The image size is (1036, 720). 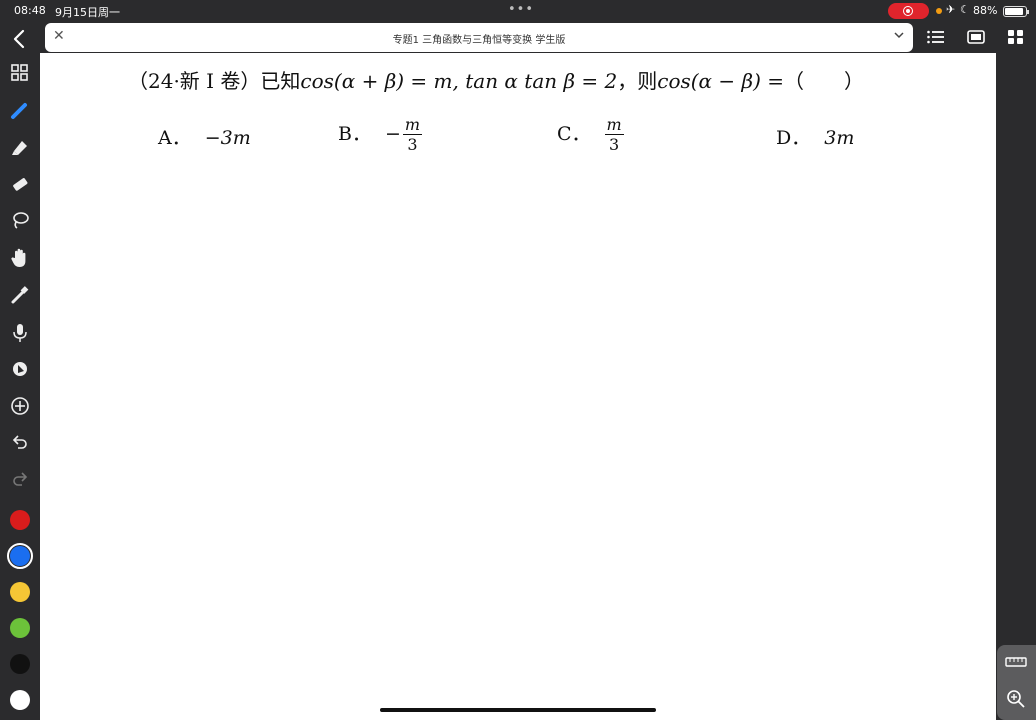 I want to click on battery-percent: 88%, so click(x=985, y=10).